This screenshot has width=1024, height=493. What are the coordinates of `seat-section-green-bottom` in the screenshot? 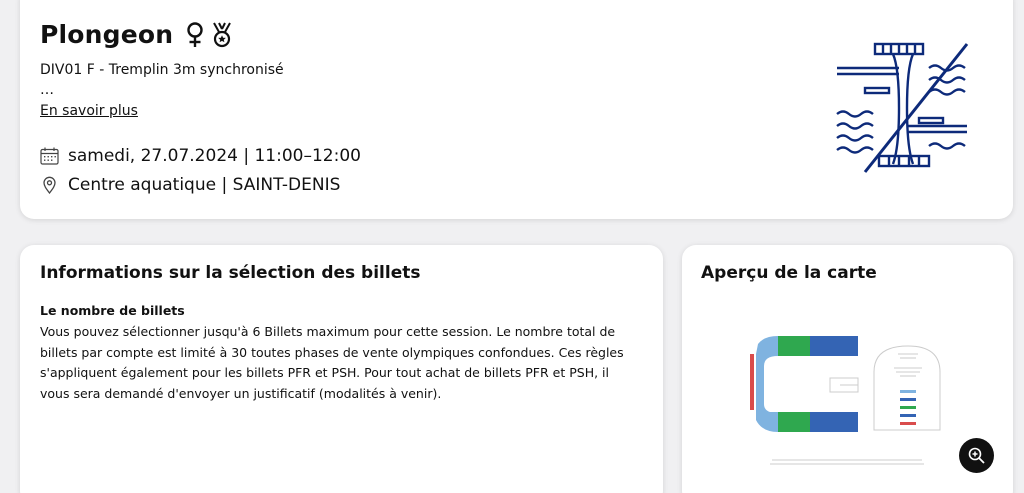 It's located at (794, 422).